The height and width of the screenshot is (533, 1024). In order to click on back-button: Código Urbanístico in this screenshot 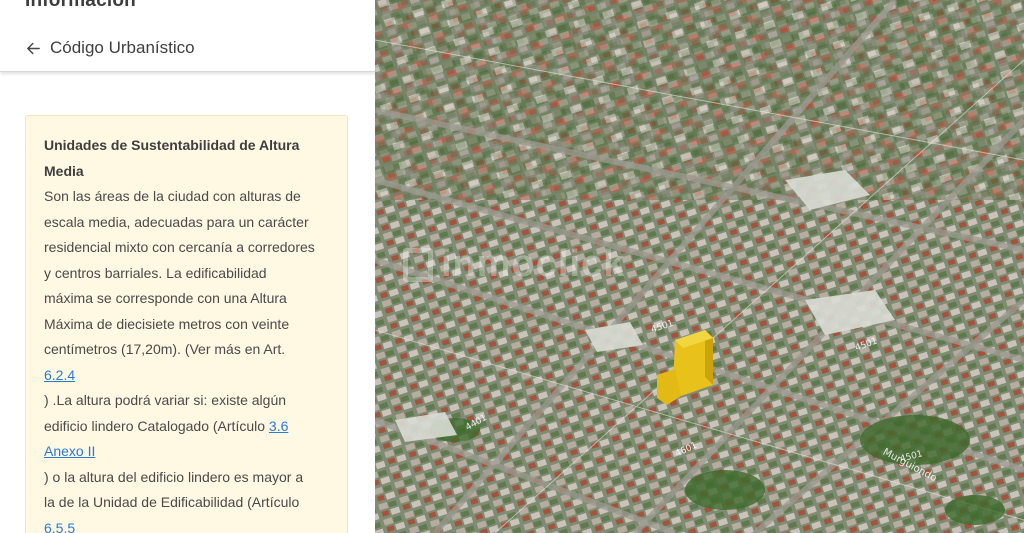, I will do `click(110, 48)`.